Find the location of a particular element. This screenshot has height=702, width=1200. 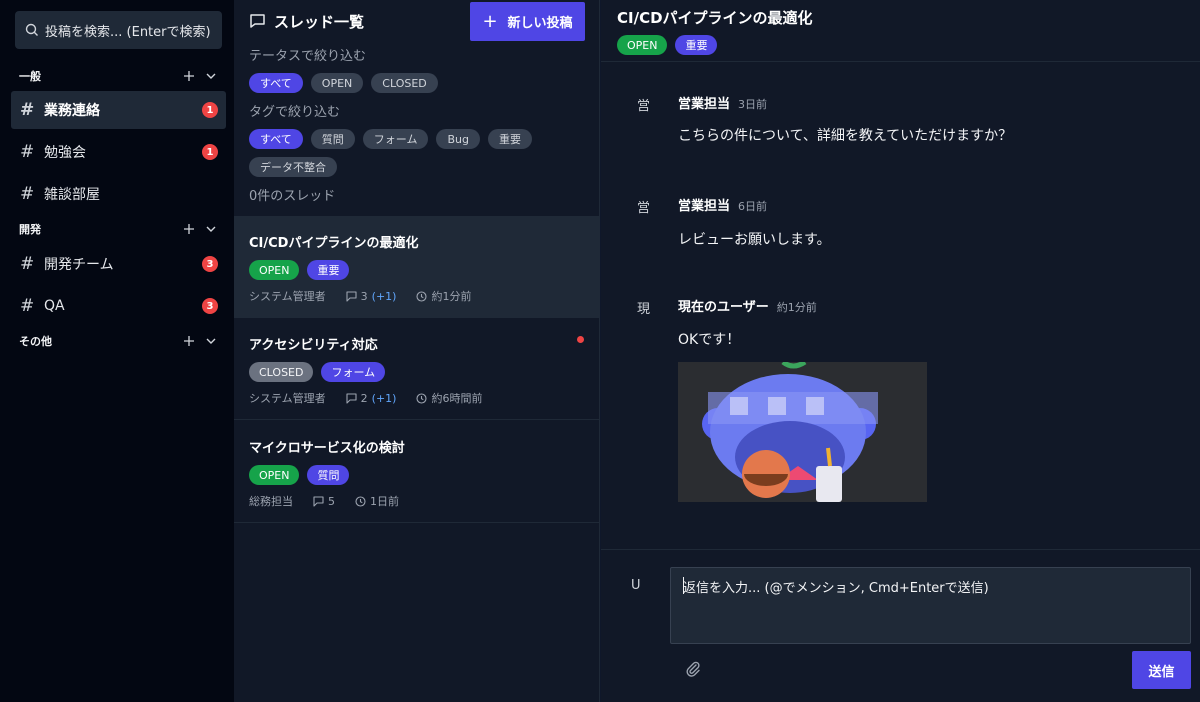

message-header: 営業担当 6日前 is located at coordinates (722, 204).